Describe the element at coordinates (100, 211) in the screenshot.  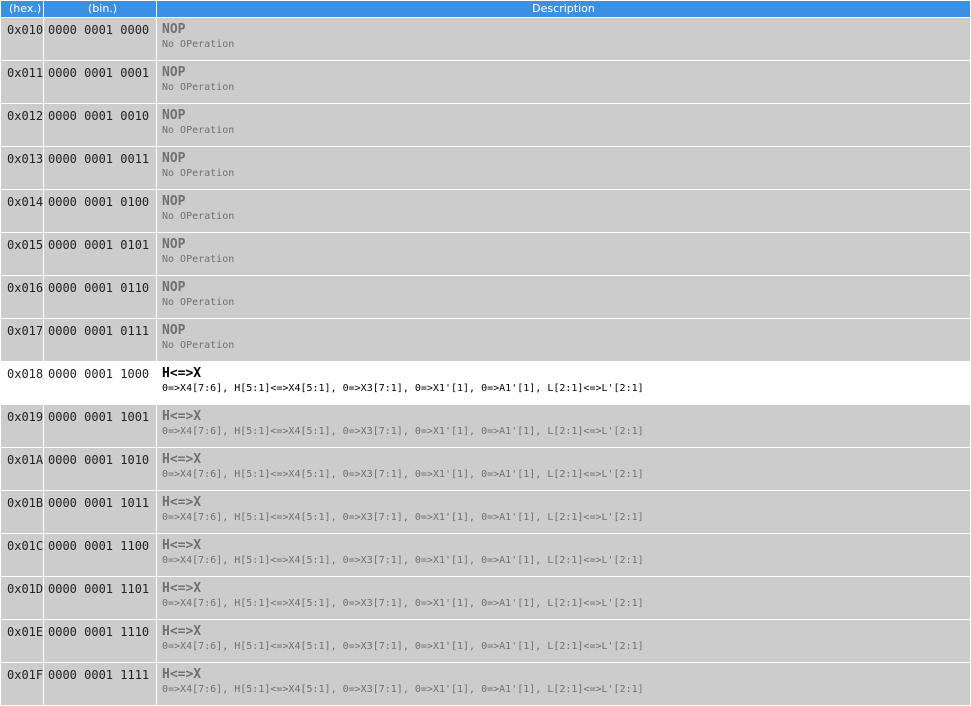
I see `opcode-bin: 0000 0001 0100` at that location.